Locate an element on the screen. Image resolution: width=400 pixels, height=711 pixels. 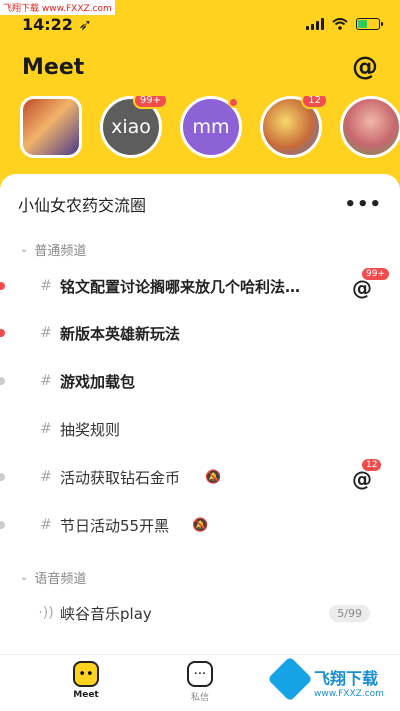
channel-row: # 游戏加载包 is located at coordinates (200, 381).